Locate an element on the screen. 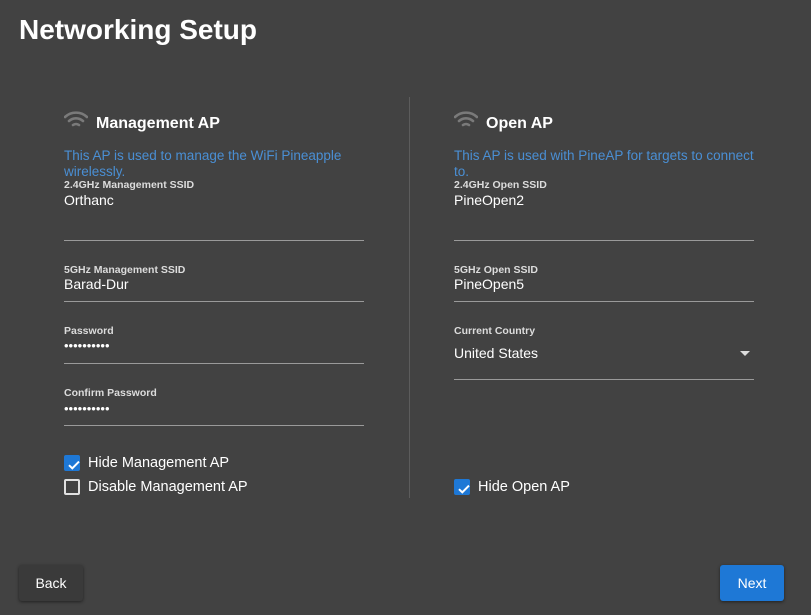  current-country-select: Current Country United States is located at coordinates (604, 341).